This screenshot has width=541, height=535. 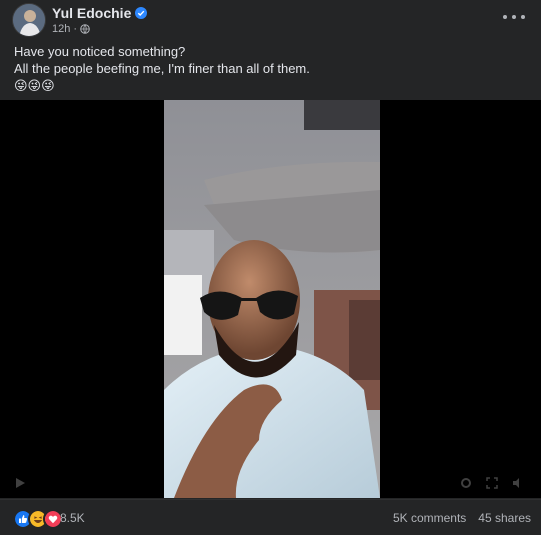 What do you see at coordinates (29, 20) in the screenshot?
I see `author-avatar` at bounding box center [29, 20].